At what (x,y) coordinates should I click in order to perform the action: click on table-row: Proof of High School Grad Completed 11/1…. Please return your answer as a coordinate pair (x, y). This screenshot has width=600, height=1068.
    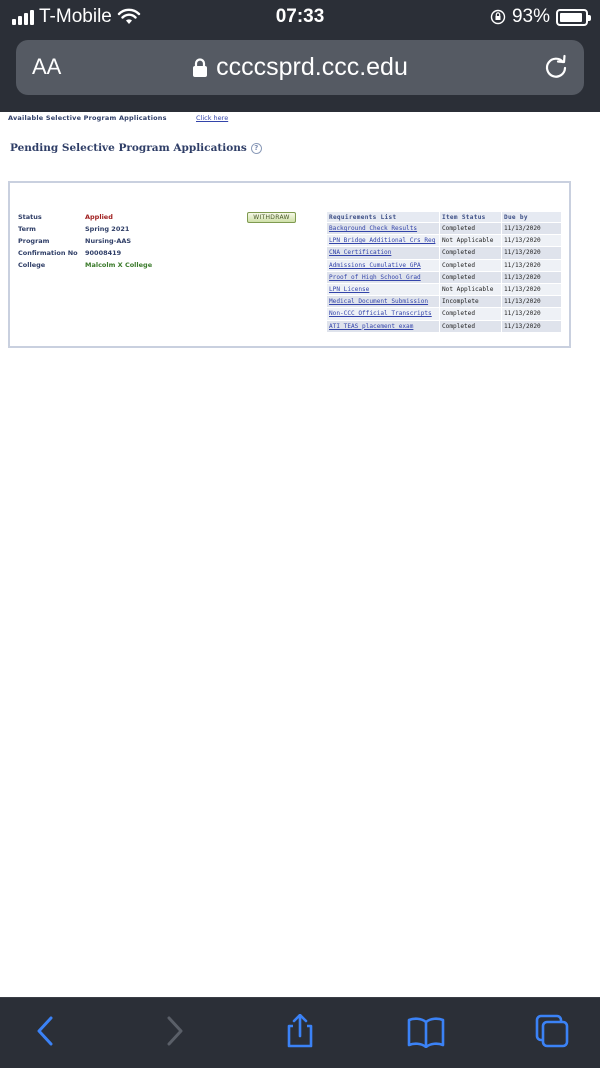
    Looking at the image, I should click on (444, 277).